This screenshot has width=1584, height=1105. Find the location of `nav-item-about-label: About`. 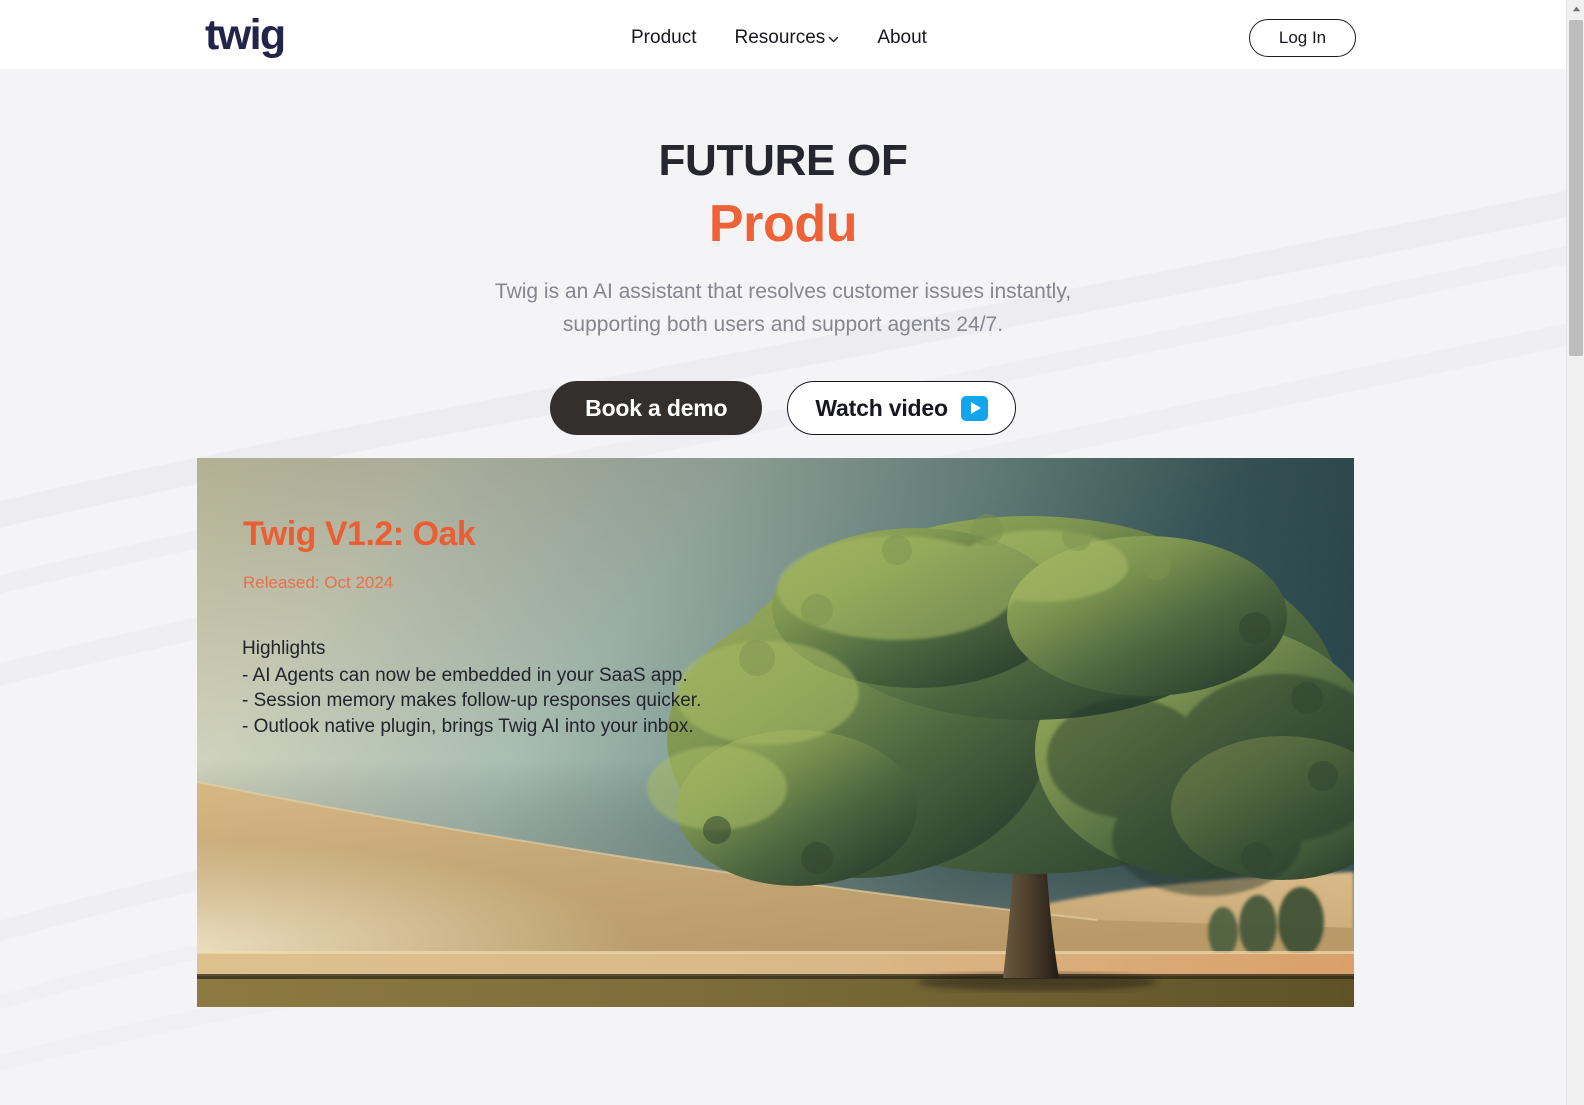

nav-item-about-label: About is located at coordinates (902, 37).